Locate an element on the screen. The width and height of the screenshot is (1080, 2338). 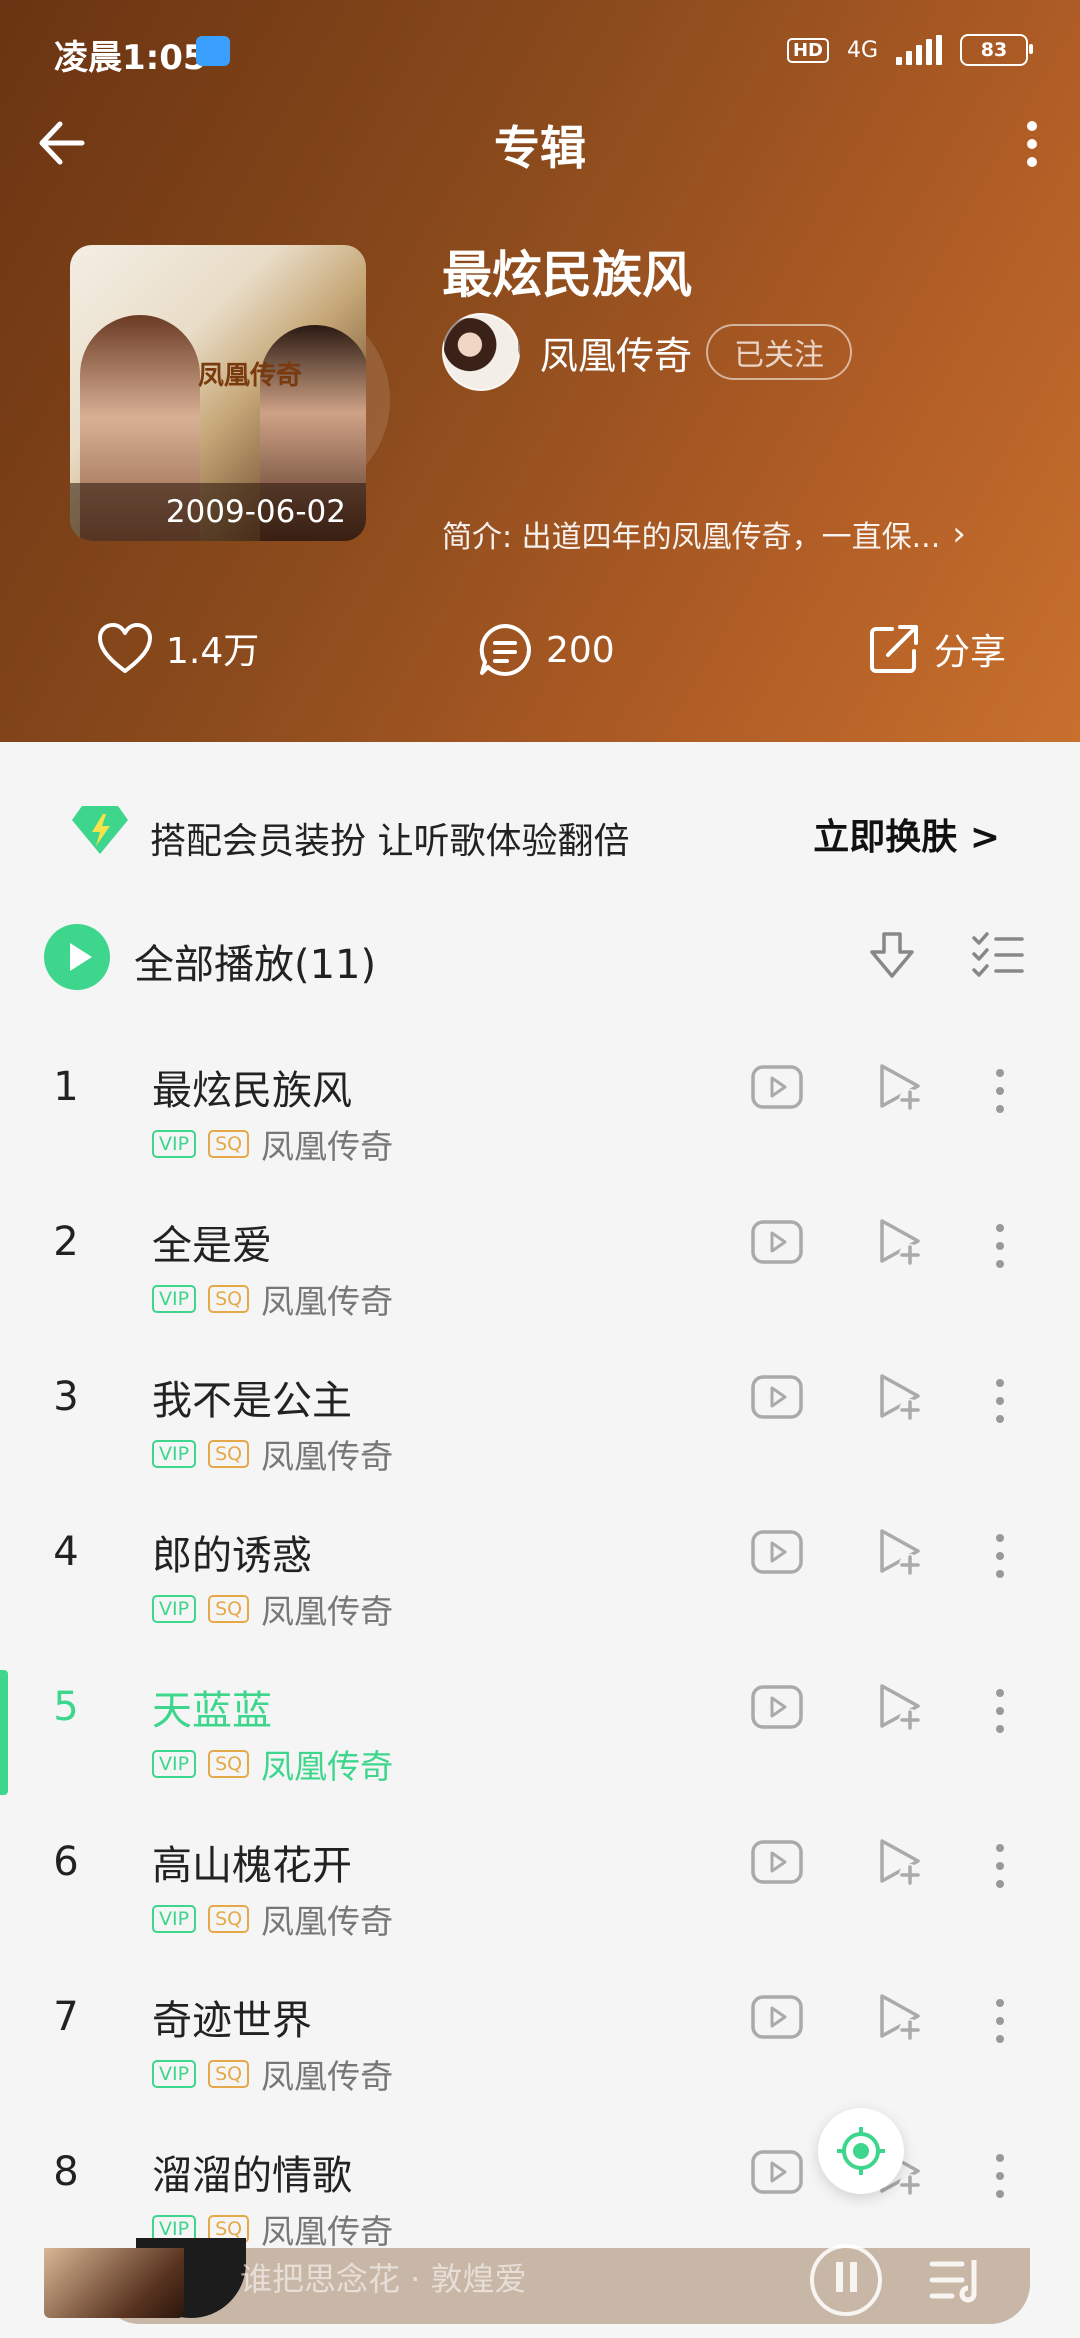
cloud-icon is located at coordinates (213, 51).